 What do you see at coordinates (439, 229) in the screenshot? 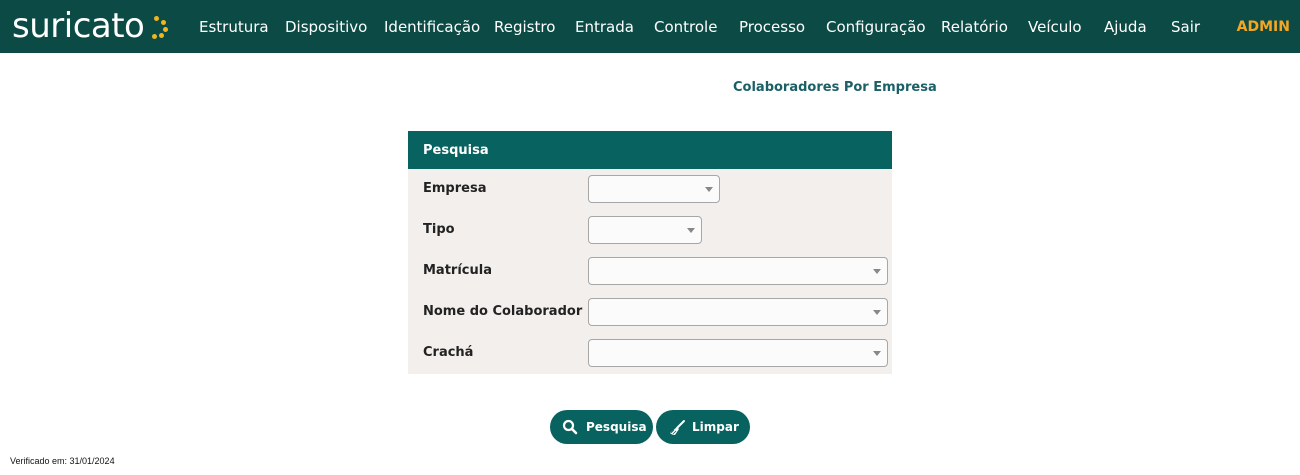
I see `tipo-label: Tipo` at bounding box center [439, 229].